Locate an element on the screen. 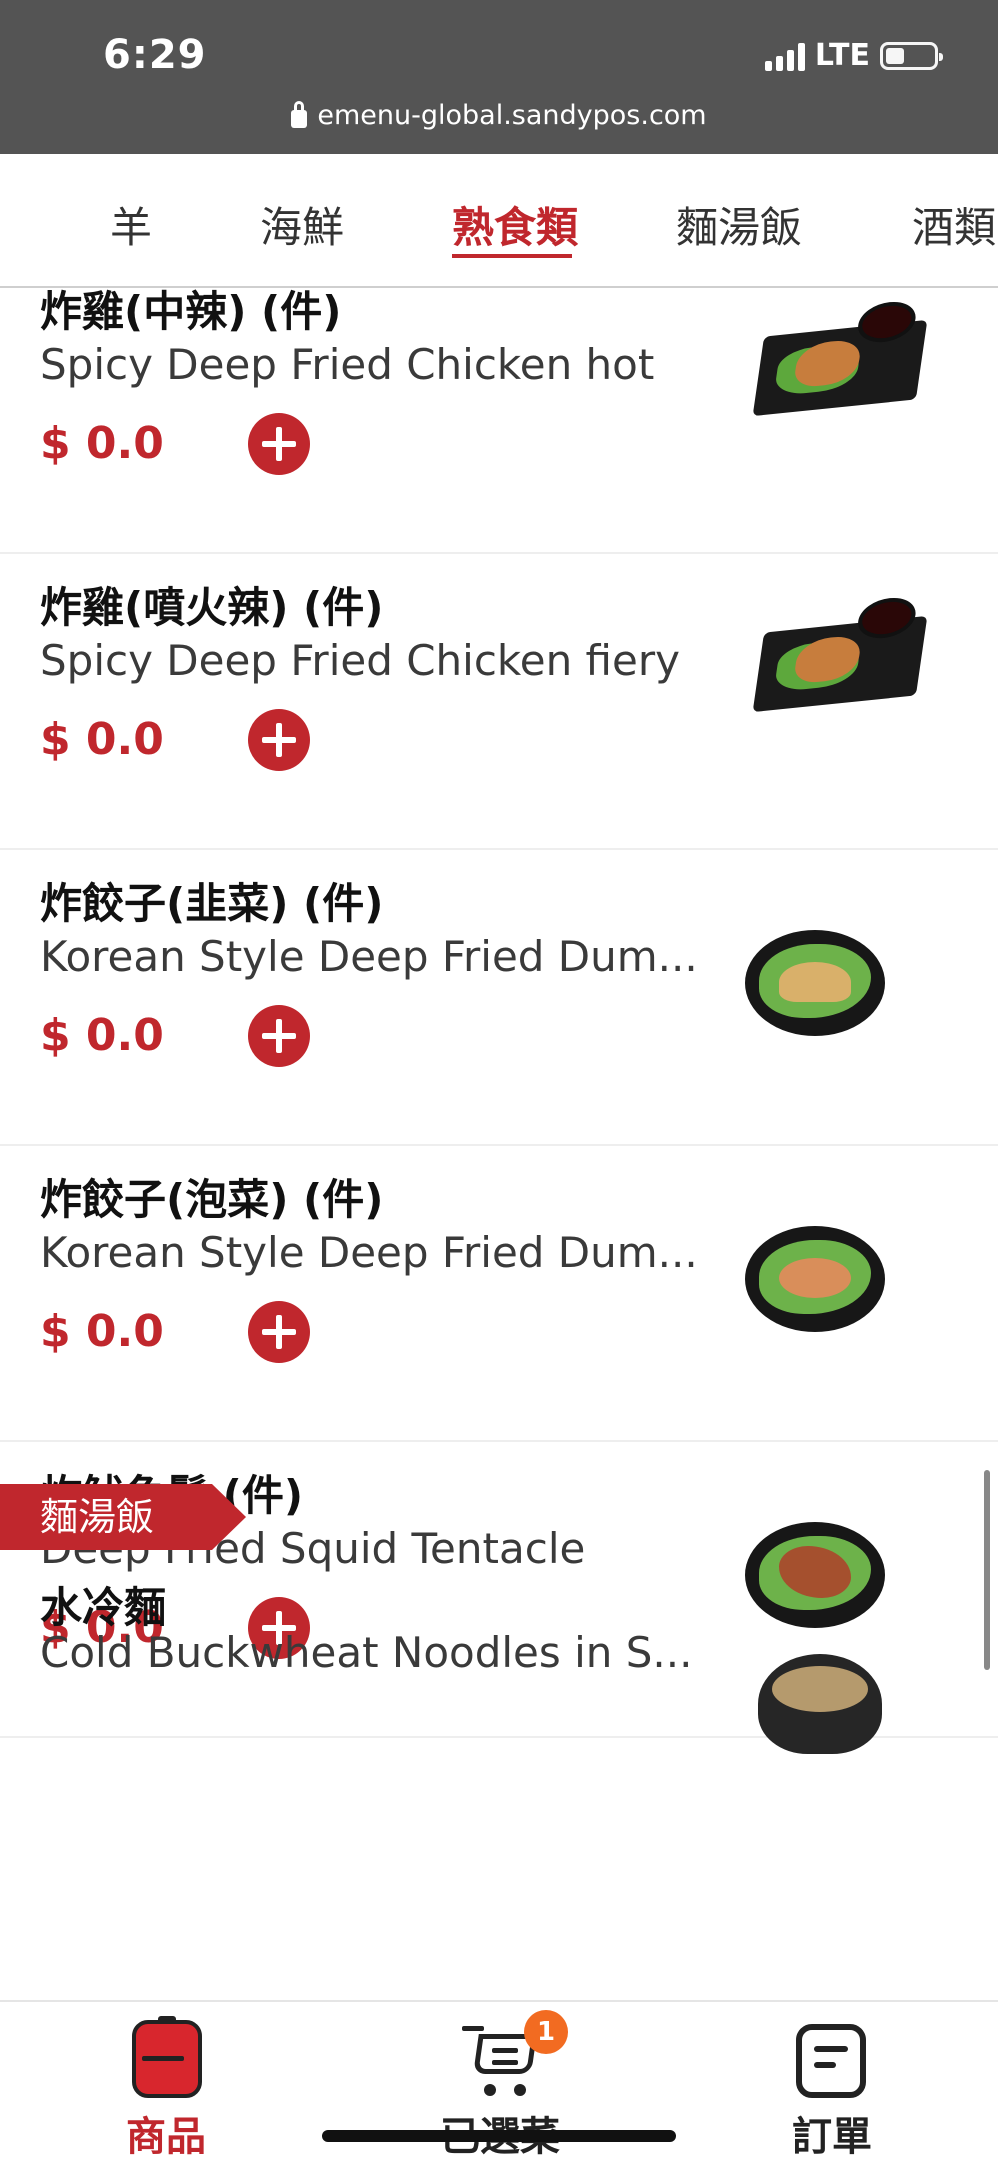  orders-icon is located at coordinates (831, 2061).